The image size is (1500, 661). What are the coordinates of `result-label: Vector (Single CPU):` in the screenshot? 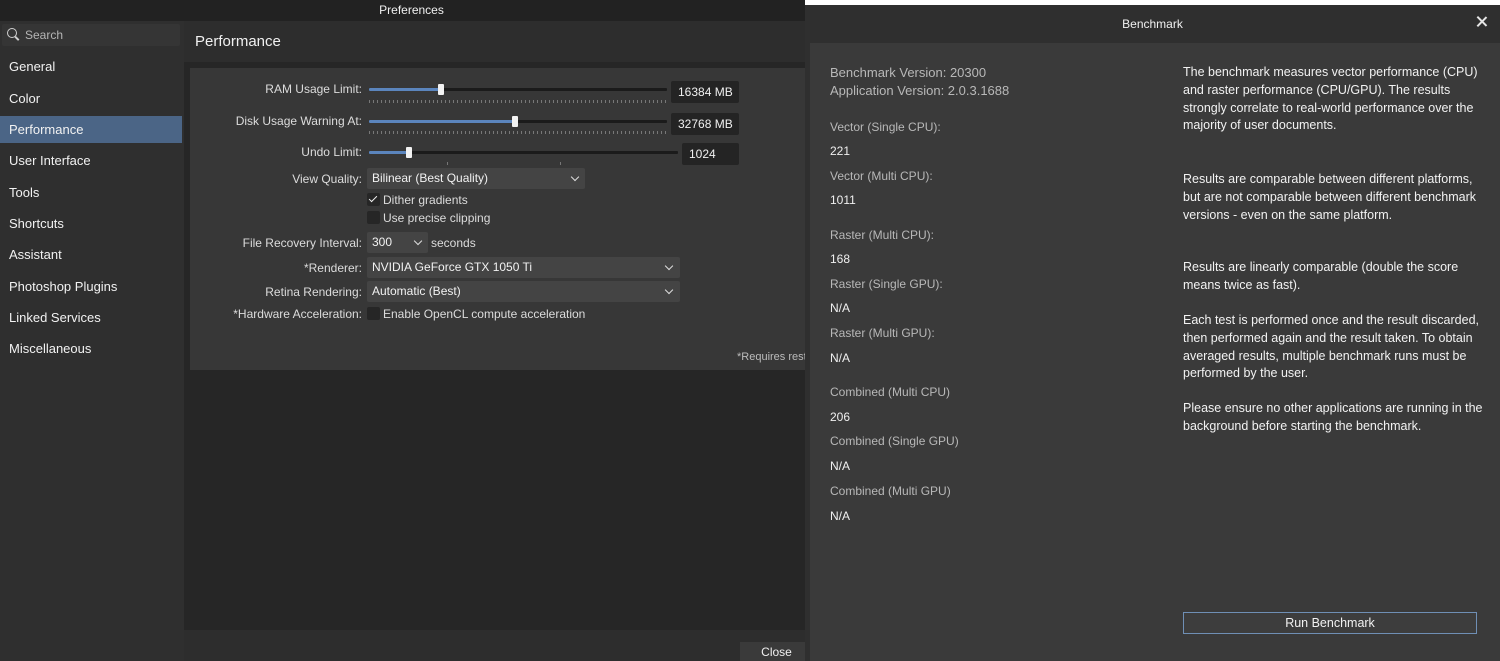 It's located at (885, 127).